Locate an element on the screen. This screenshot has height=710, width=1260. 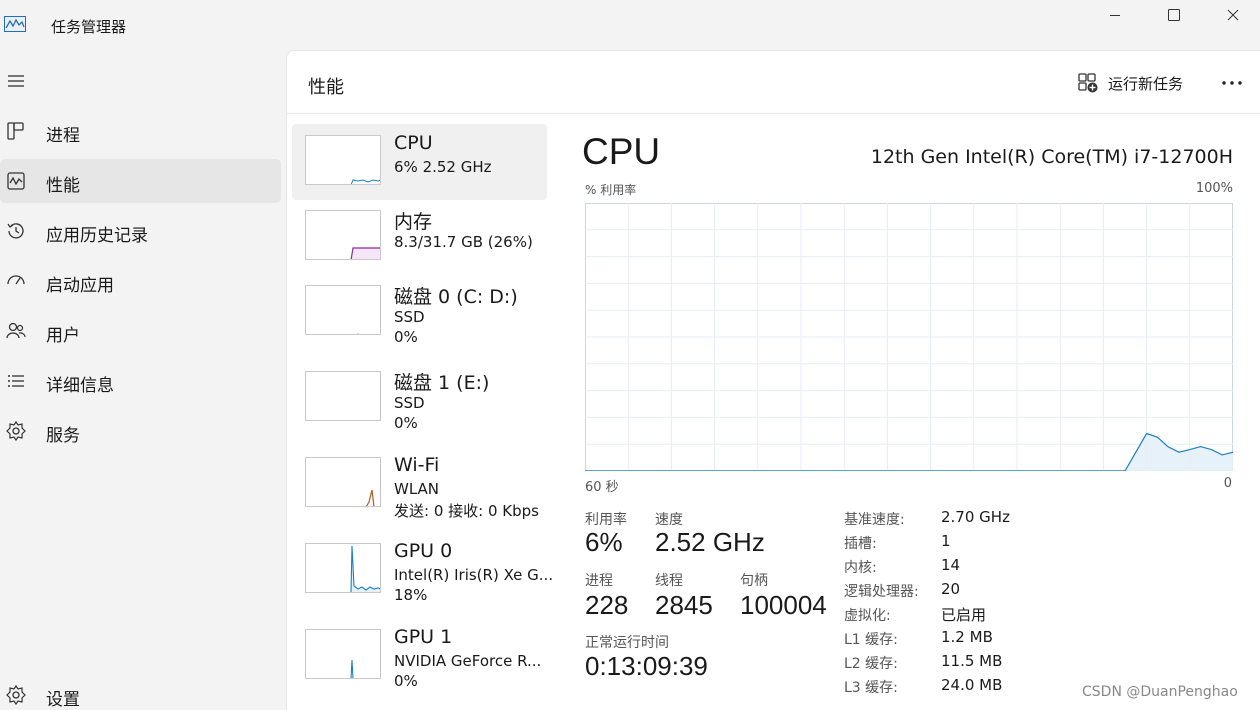
device-detail: WLAN is located at coordinates (417, 489).